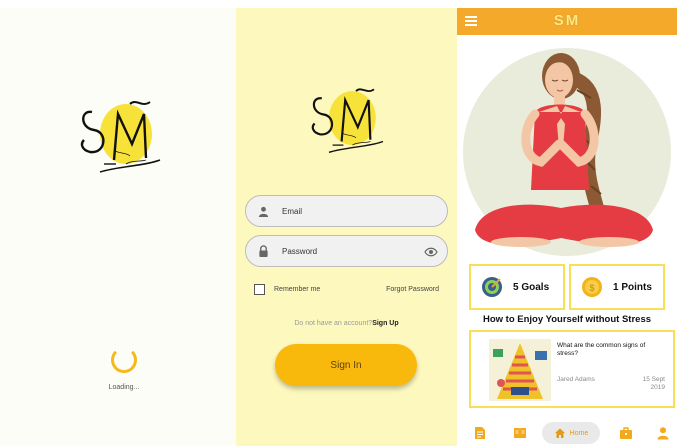  I want to click on document-icon, so click(480, 433).